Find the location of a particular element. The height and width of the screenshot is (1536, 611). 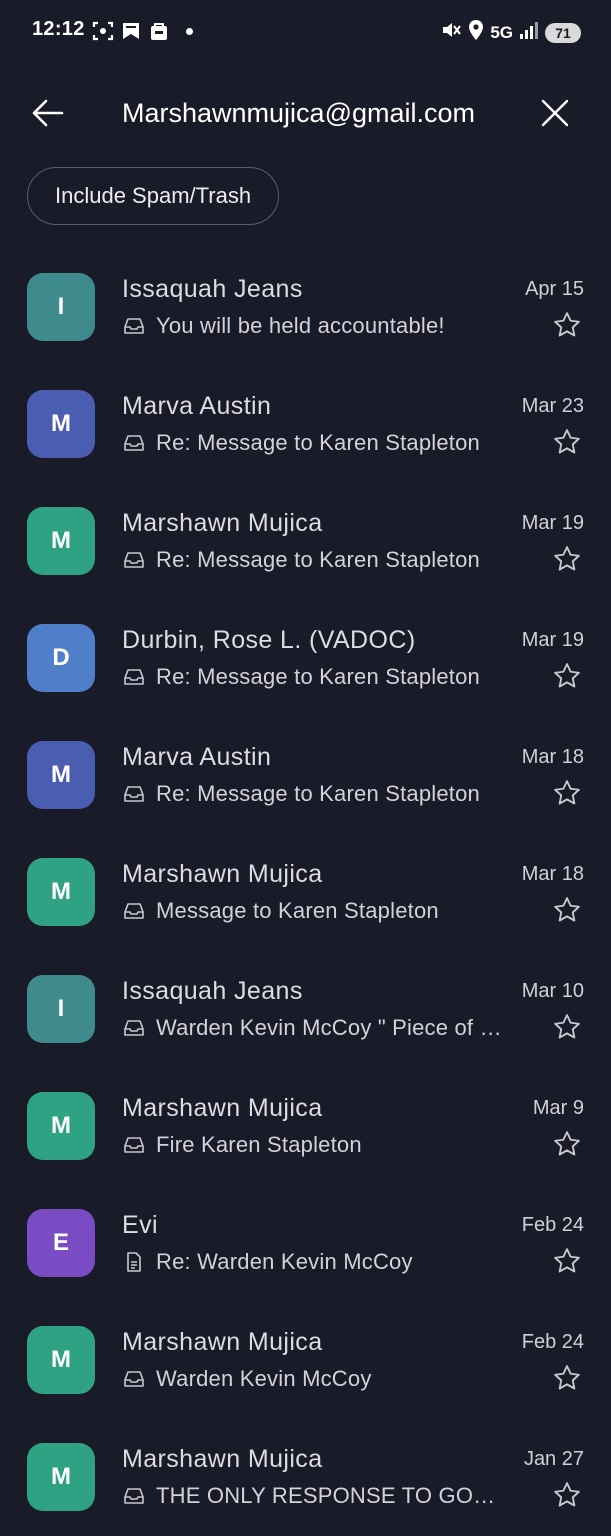

avatar-initial: E is located at coordinates (60, 1242).